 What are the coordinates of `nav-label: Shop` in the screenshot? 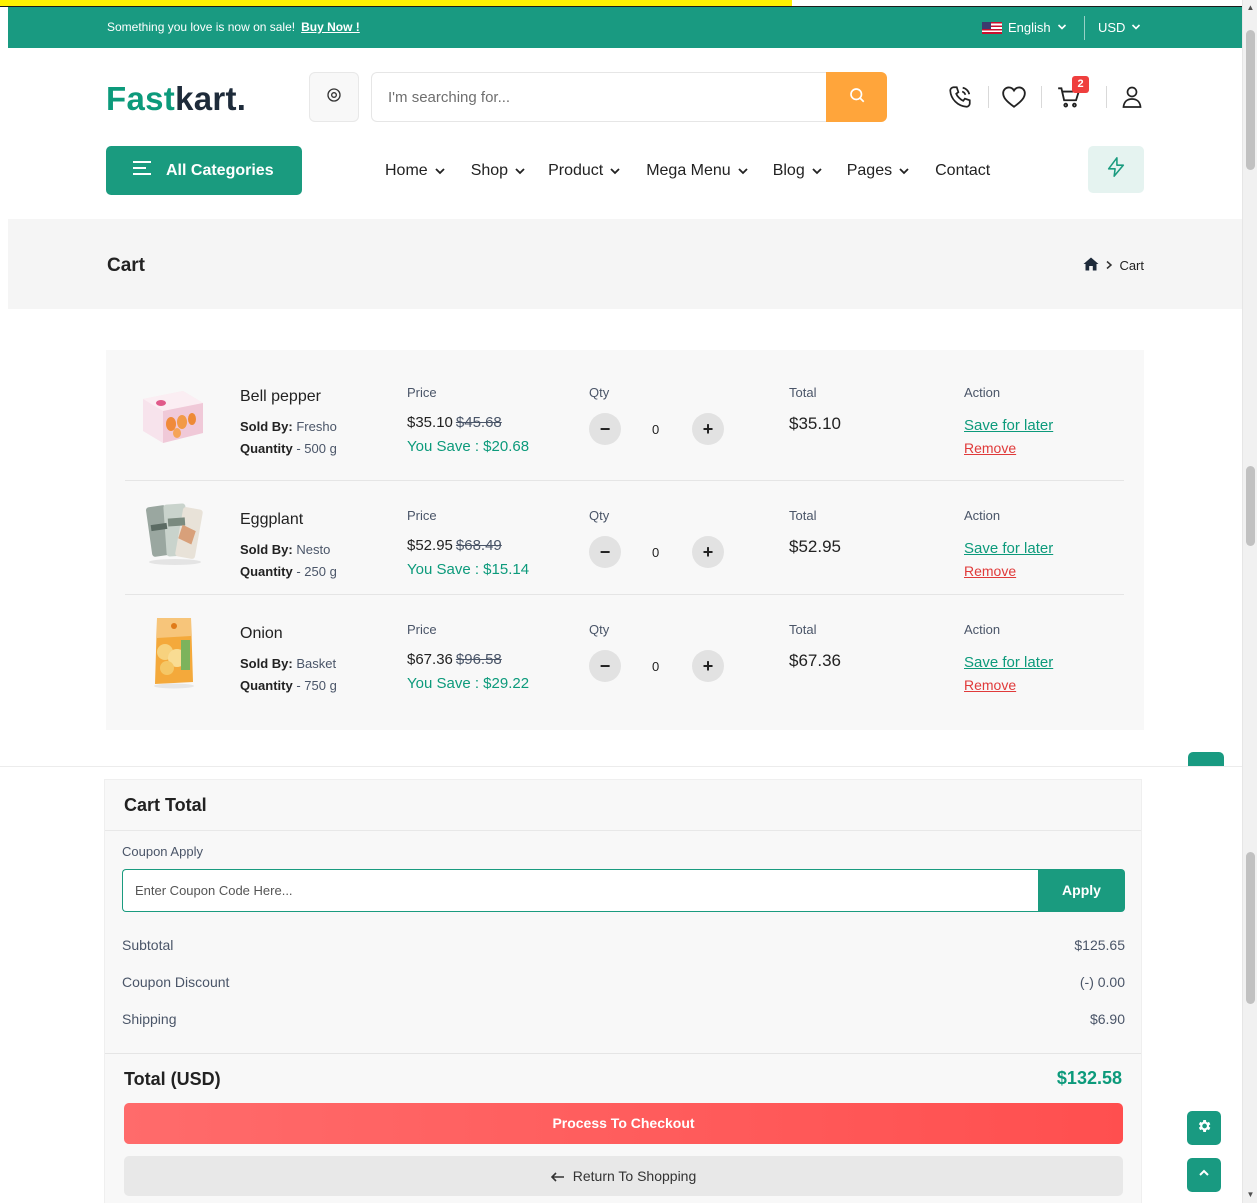 It's located at (489, 170).